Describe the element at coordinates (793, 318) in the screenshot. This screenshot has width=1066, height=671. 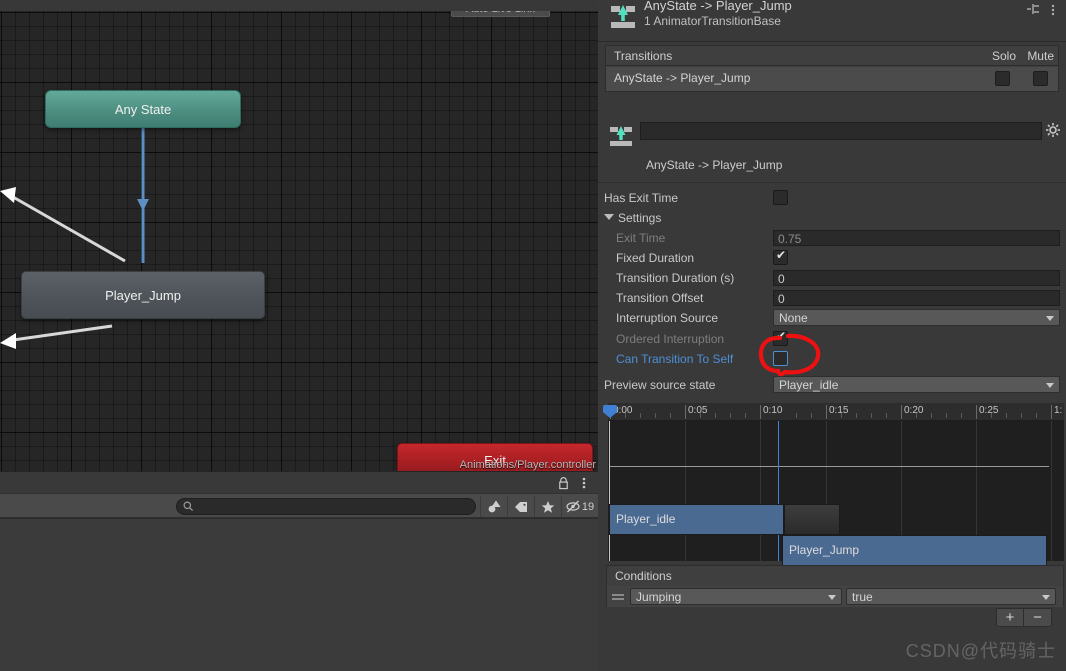
I see `interruption-source-value: None` at that location.